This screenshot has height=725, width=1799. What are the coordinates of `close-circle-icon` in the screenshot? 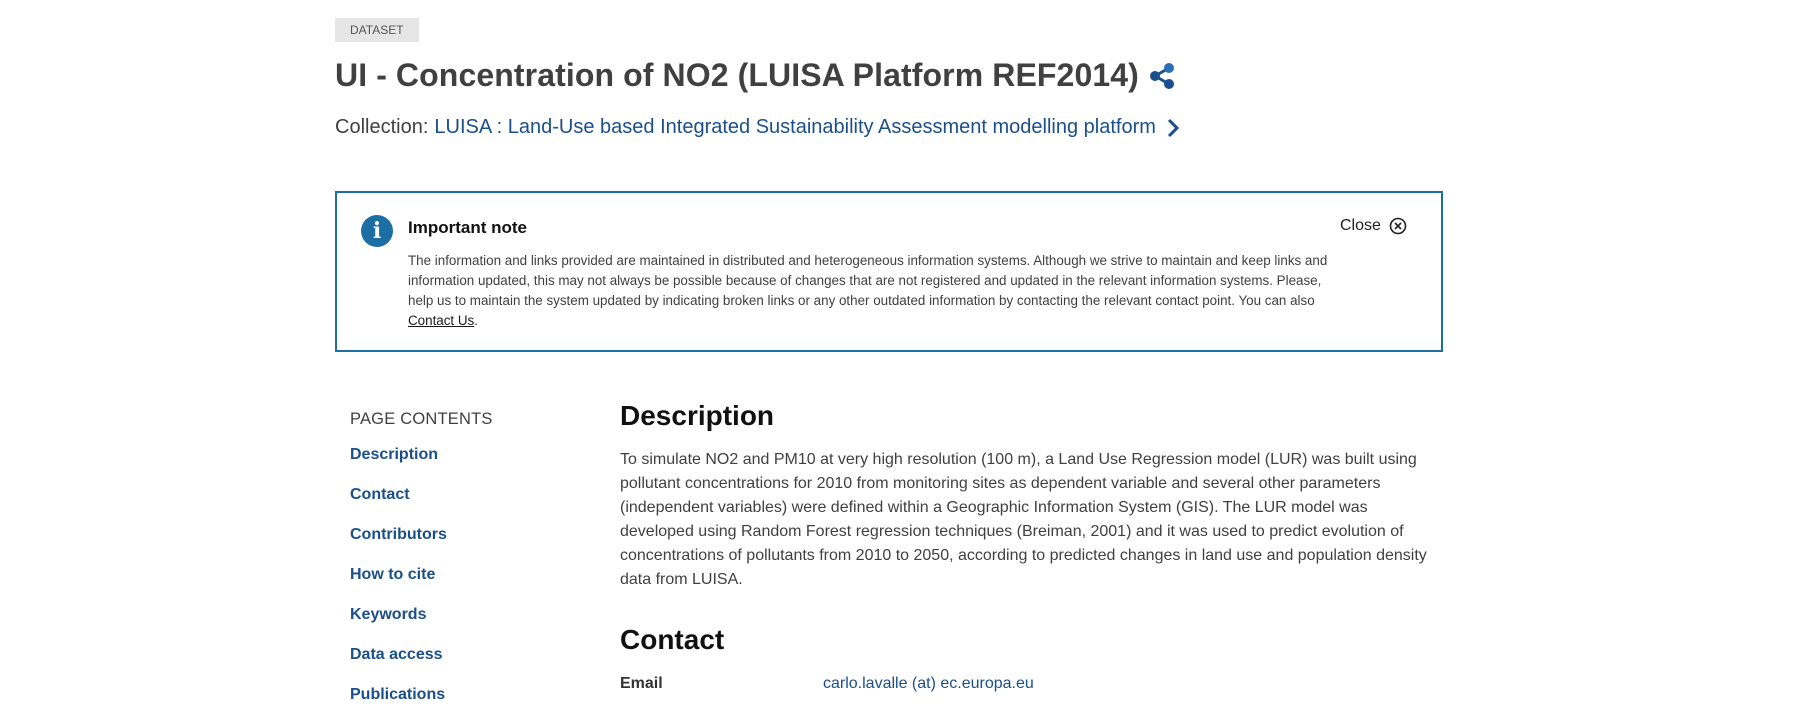 It's located at (1398, 226).